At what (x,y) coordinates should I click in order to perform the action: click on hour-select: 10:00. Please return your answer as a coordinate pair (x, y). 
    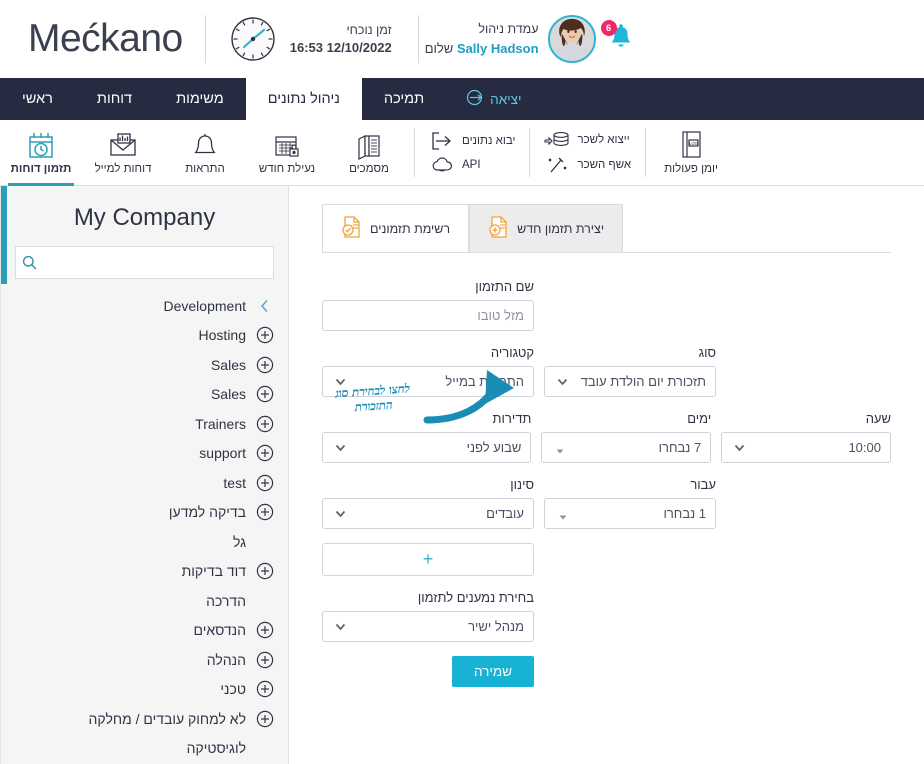
    Looking at the image, I should click on (806, 447).